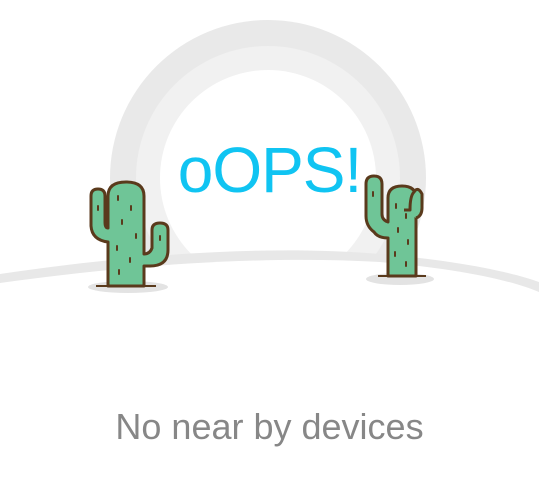 Image resolution: width=539 pixels, height=504 pixels. I want to click on empty-state-message: No near by devices, so click(269, 426).